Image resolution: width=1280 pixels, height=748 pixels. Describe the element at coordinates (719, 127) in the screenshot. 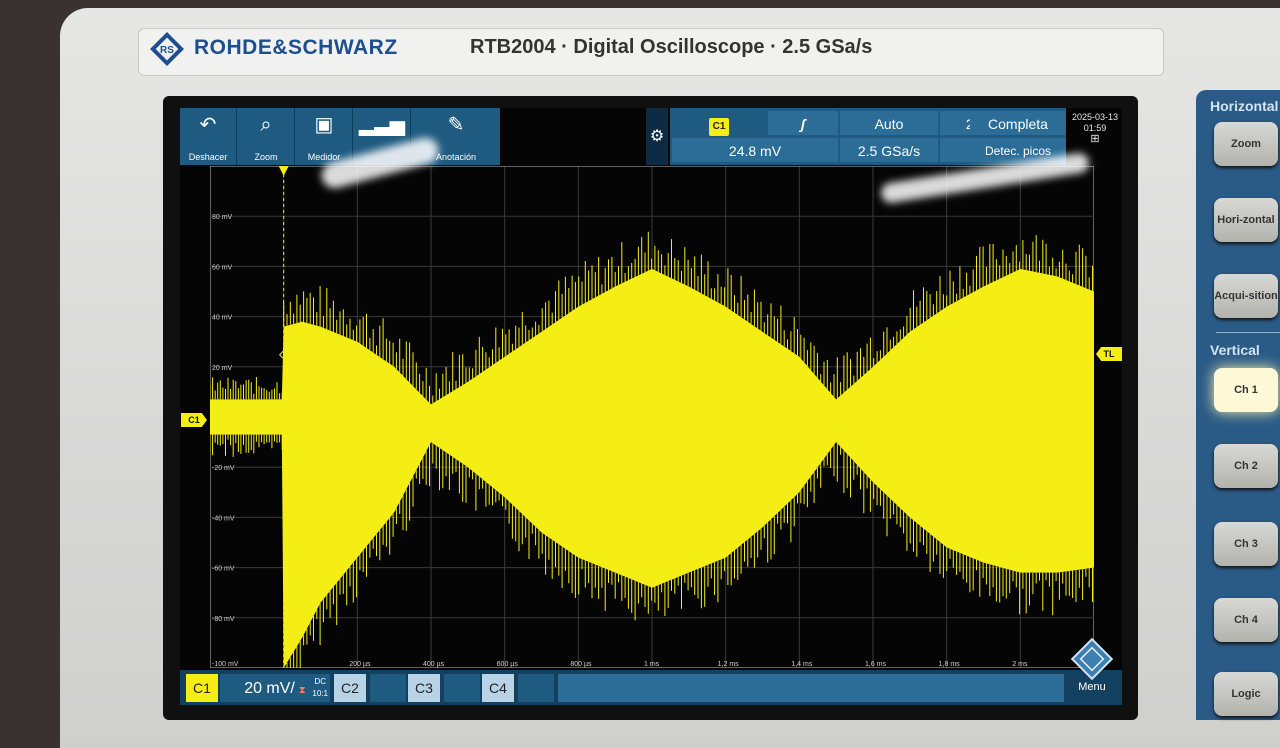

I see `trigger-source-badge: C1` at that location.